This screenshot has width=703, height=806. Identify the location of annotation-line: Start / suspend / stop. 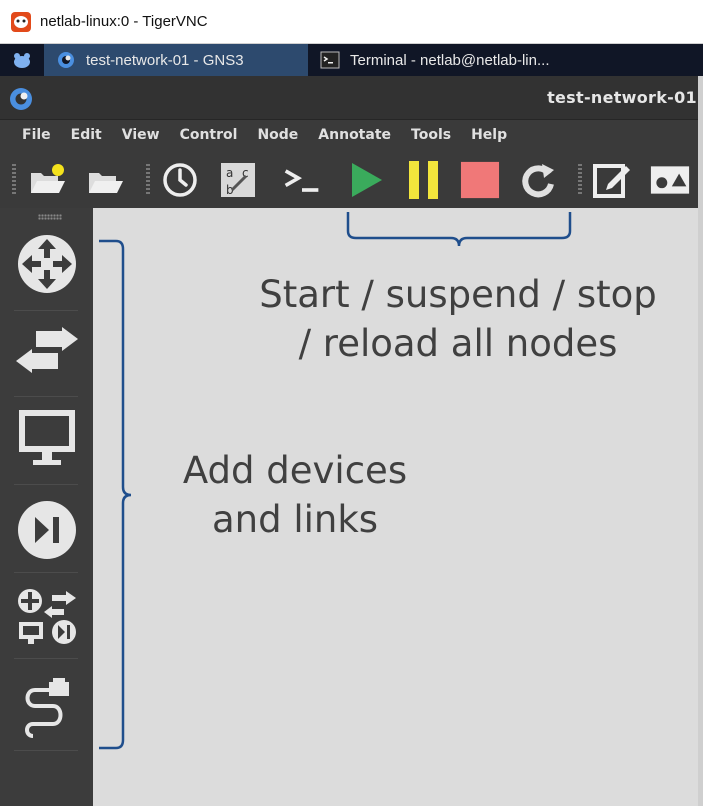
(458, 294).